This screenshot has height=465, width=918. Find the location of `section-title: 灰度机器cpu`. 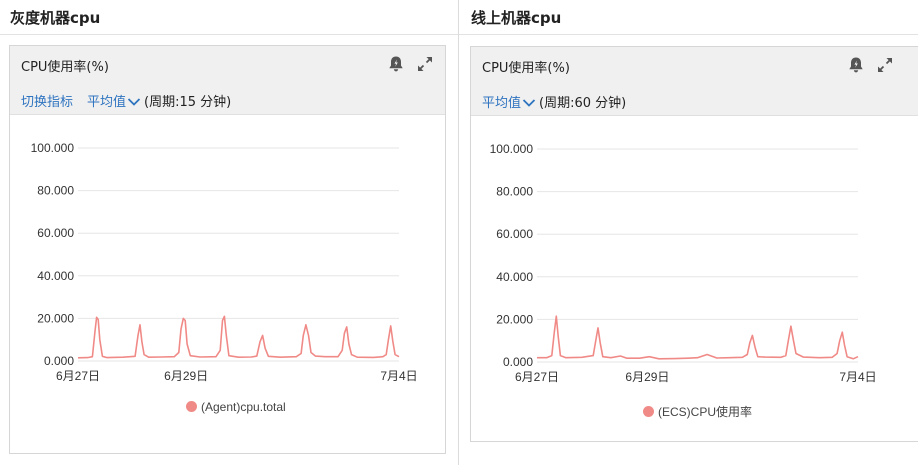

section-title: 灰度机器cpu is located at coordinates (55, 18).